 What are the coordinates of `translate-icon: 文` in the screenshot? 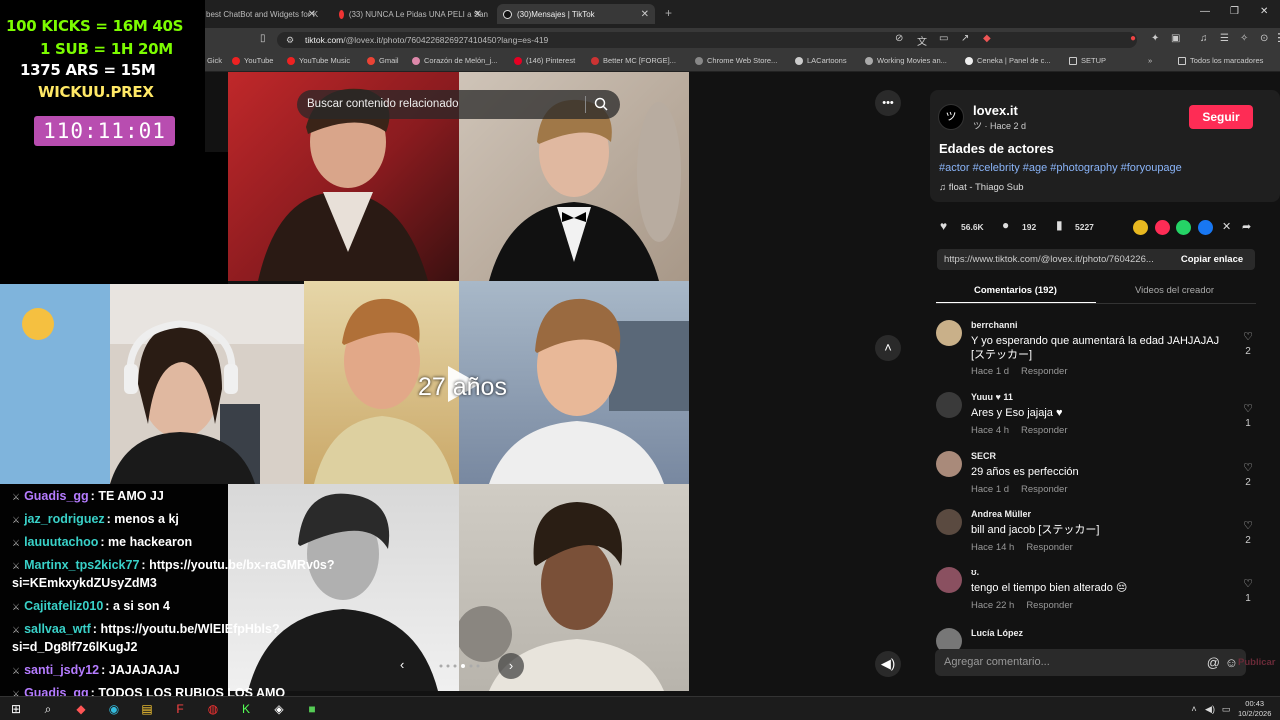 It's located at (922, 40).